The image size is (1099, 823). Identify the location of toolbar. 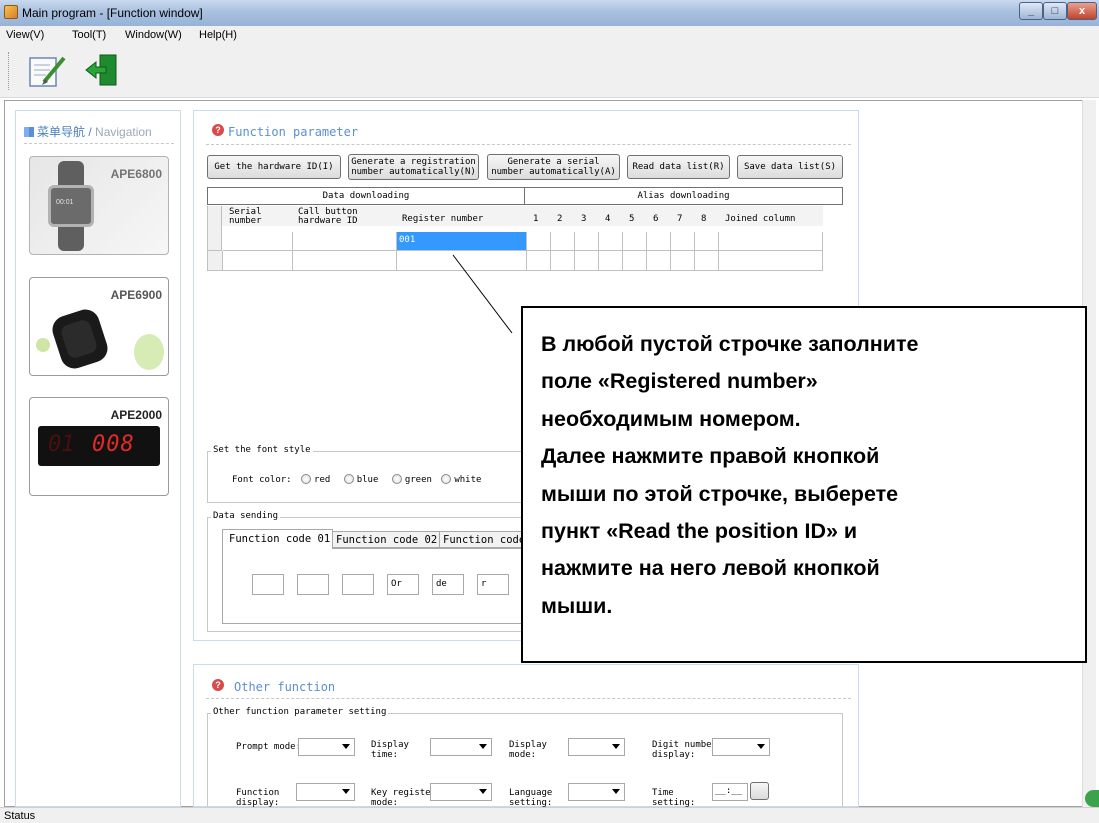
(549, 71).